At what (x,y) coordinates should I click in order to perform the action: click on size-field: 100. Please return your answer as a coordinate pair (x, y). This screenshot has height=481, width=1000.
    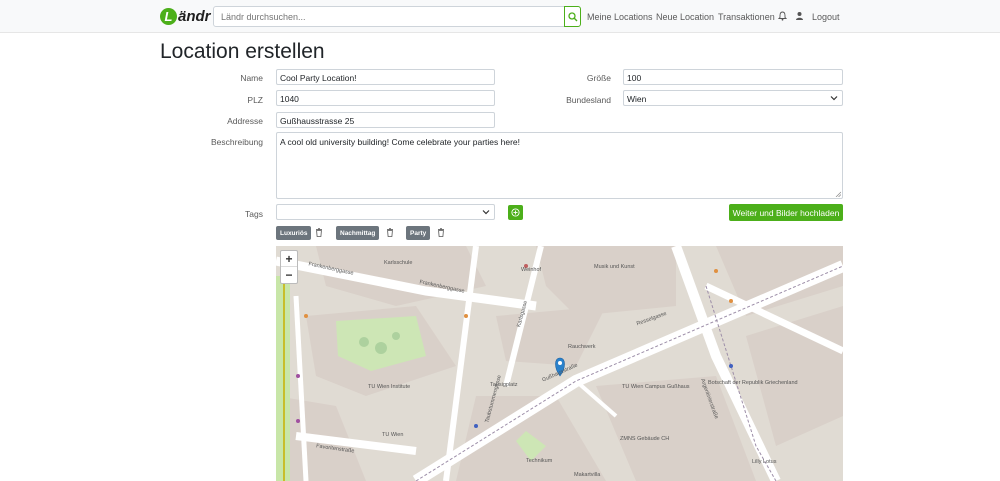
    Looking at the image, I should click on (733, 77).